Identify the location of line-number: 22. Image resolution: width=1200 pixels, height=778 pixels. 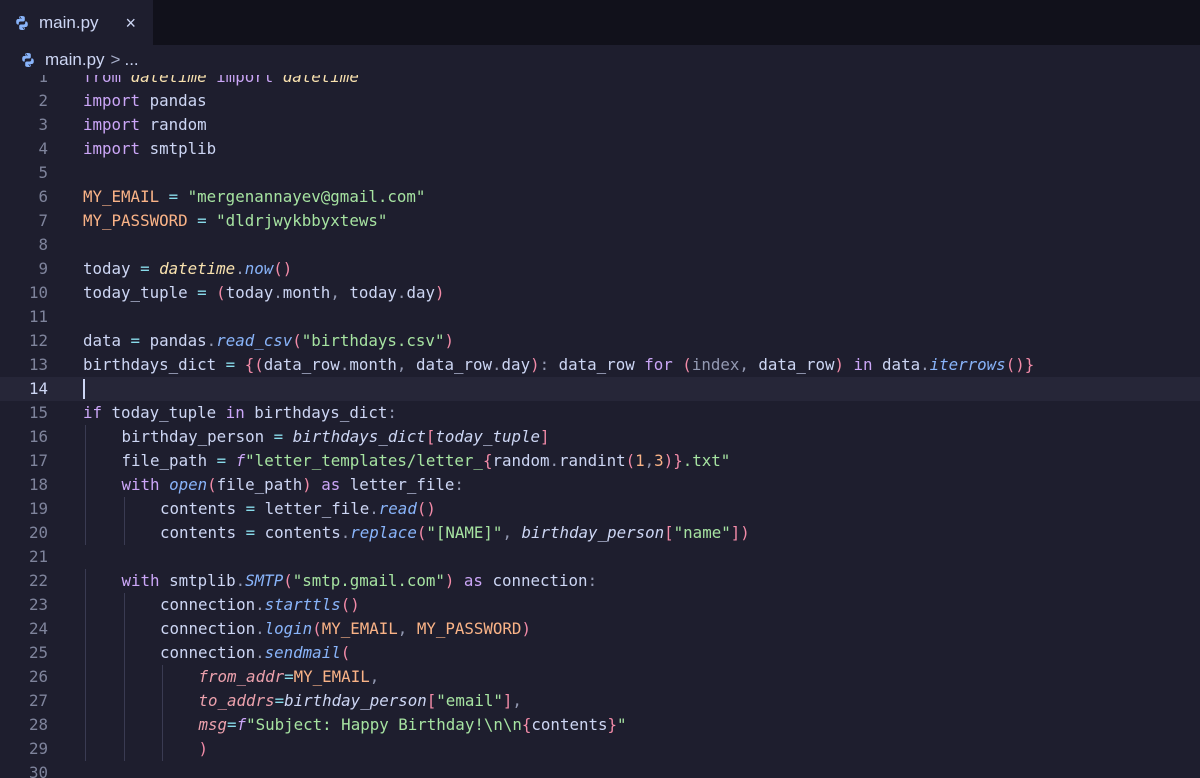
(38, 580).